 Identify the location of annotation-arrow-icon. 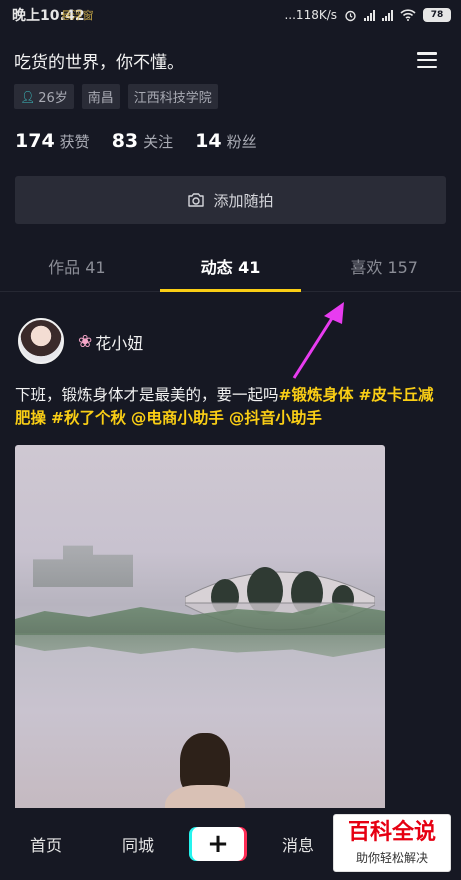
(318, 340).